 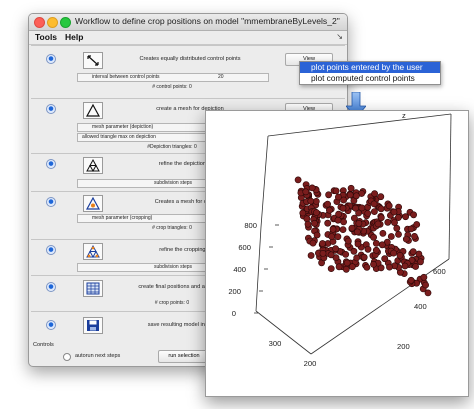 I want to click on triangle-mesh-icon, so click(x=93, y=110).